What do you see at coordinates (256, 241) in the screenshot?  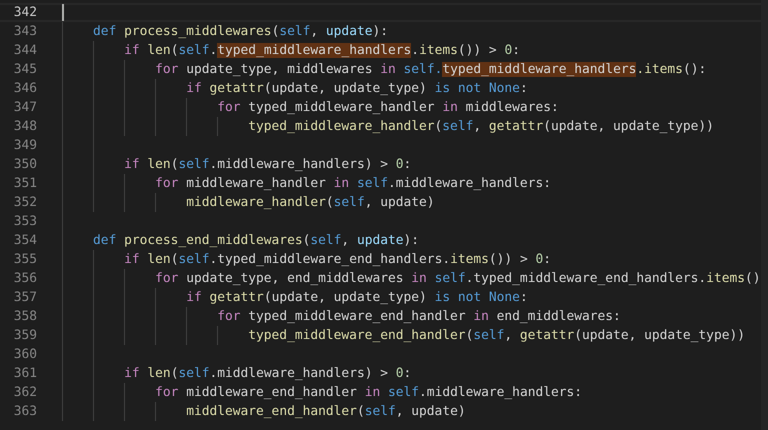 I see `code-line: def process_end_middlewares(self, update):` at bounding box center [256, 241].